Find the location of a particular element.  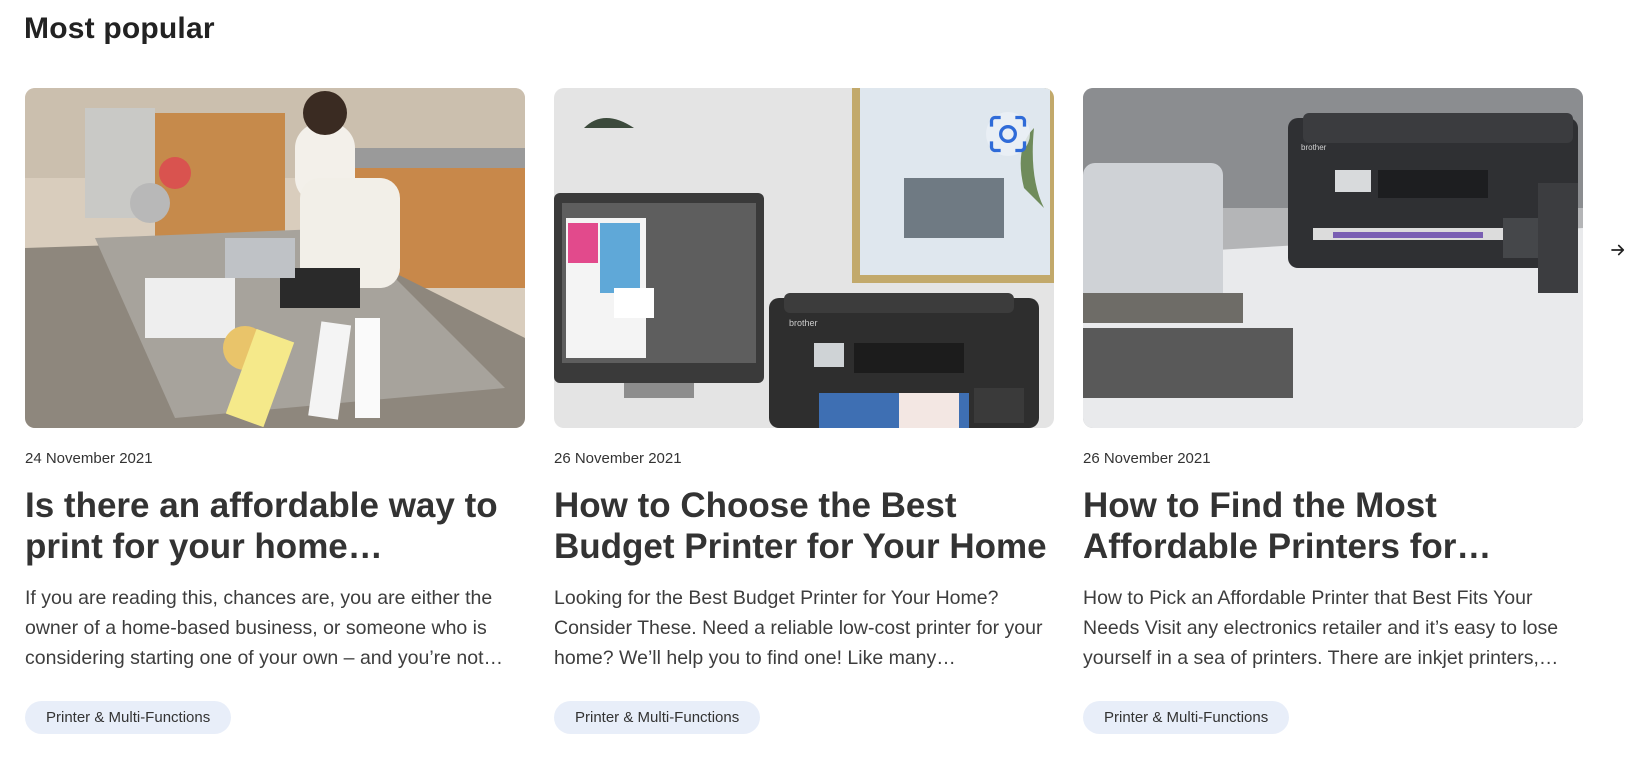

brother-printer-and-monitor-photo: brother is located at coordinates (804, 258).